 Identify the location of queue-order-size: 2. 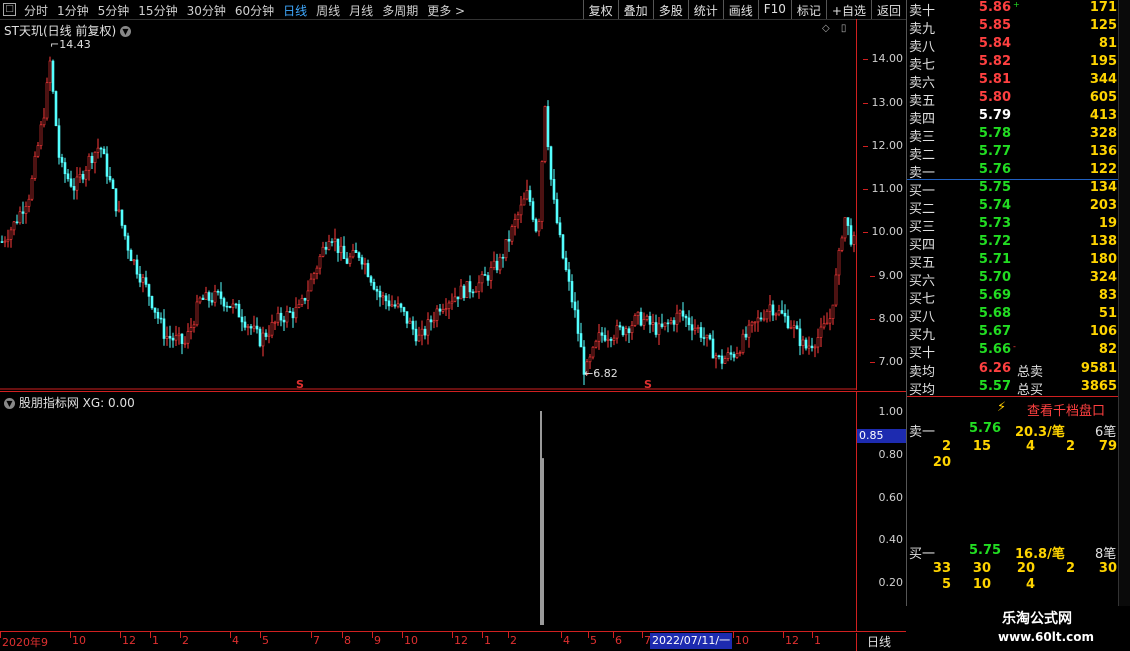
(1070, 568).